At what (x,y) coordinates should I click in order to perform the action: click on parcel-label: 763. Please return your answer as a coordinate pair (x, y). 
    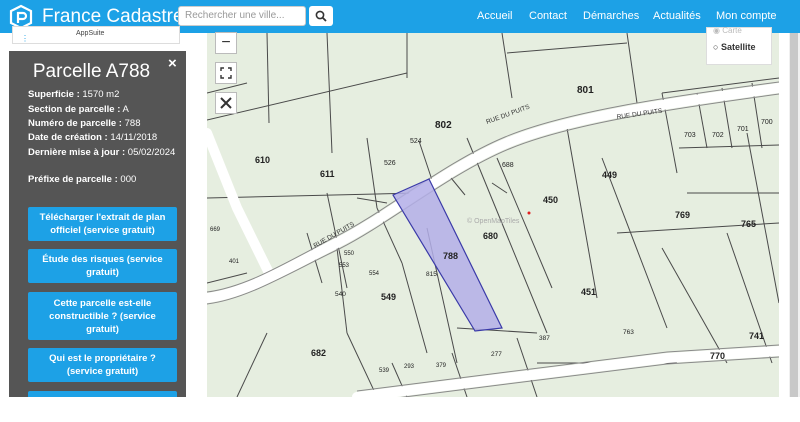
    Looking at the image, I should click on (628, 332).